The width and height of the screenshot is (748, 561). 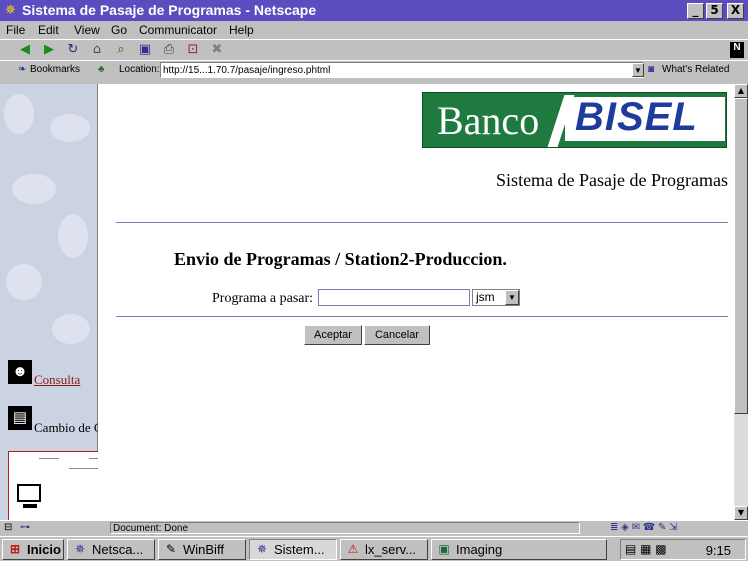 What do you see at coordinates (683, 549) in the screenshot?
I see `system-tray: ▤ ▦ ▩ 9:15` at bounding box center [683, 549].